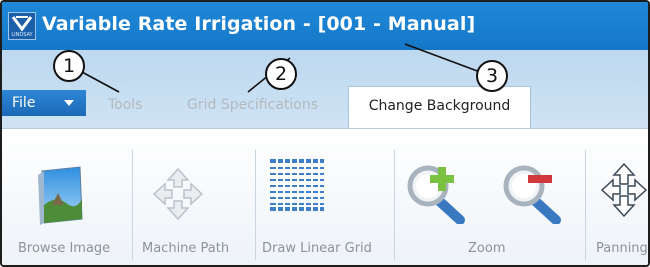  Describe the element at coordinates (44, 103) in the screenshot. I see `file-menu-button: File` at that location.